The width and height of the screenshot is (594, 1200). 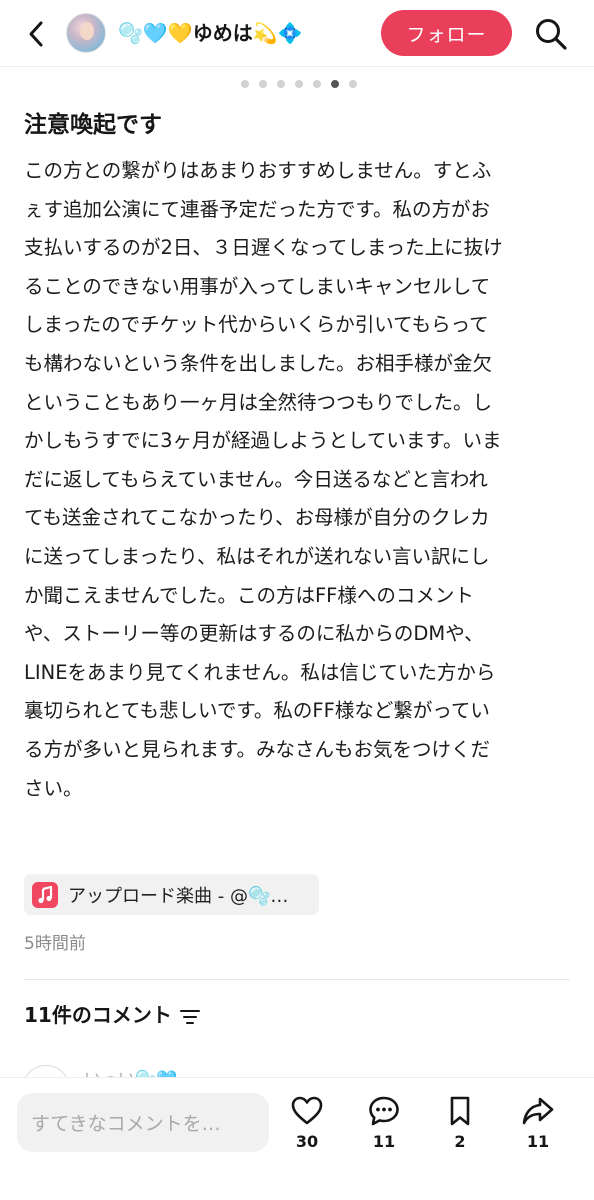 I want to click on chevron-left-icon, so click(x=36, y=34).